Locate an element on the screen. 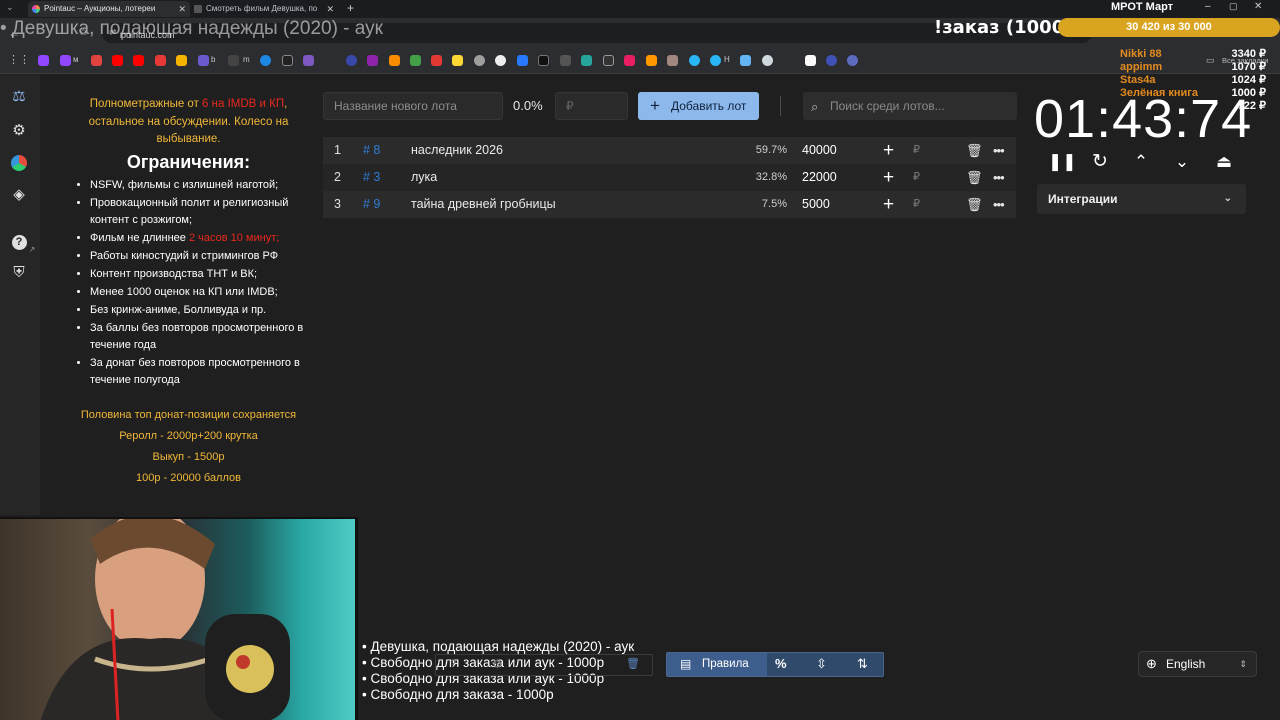 This screenshot has height=720, width=1280. bookmark-s-icon is located at coordinates (629, 60).